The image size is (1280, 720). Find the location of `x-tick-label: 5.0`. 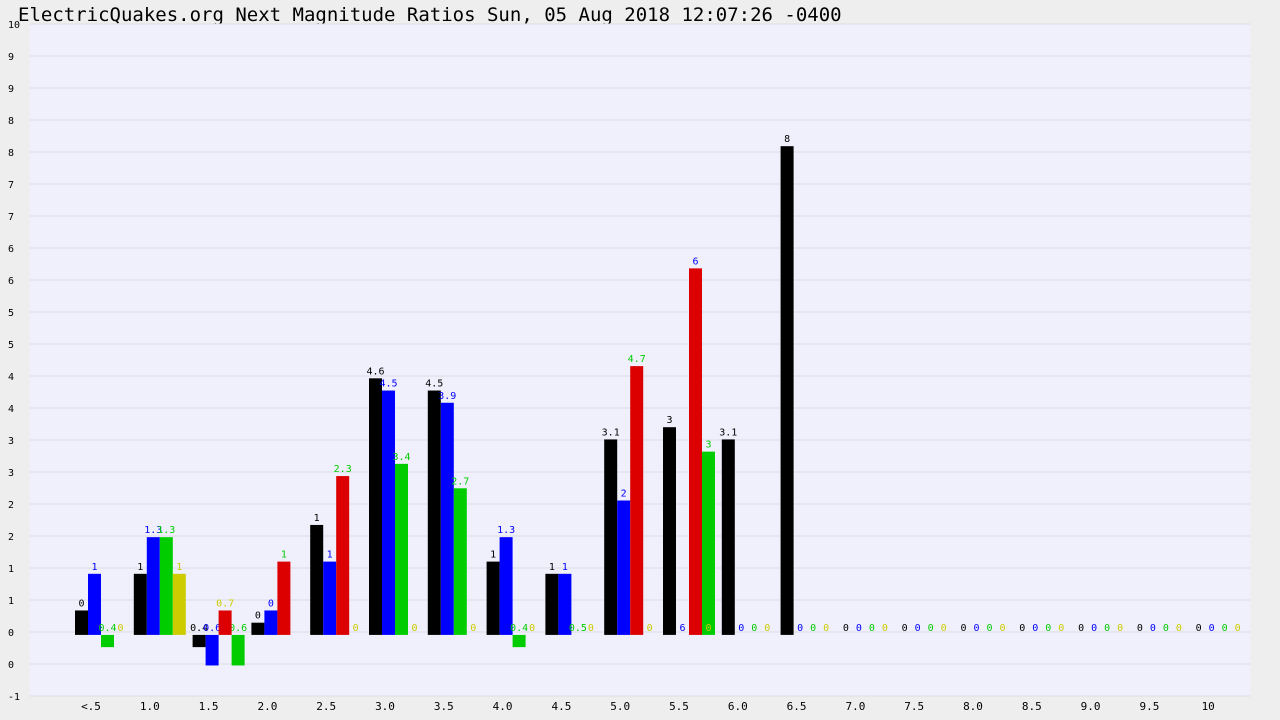

x-tick-label: 5.0 is located at coordinates (620, 706).